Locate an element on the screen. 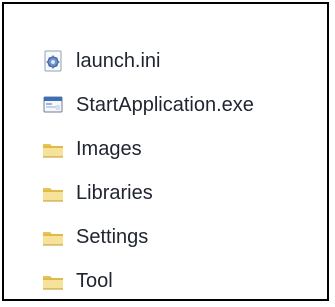 The image size is (335, 307). file-name: StartApplication.exe is located at coordinates (165, 105).